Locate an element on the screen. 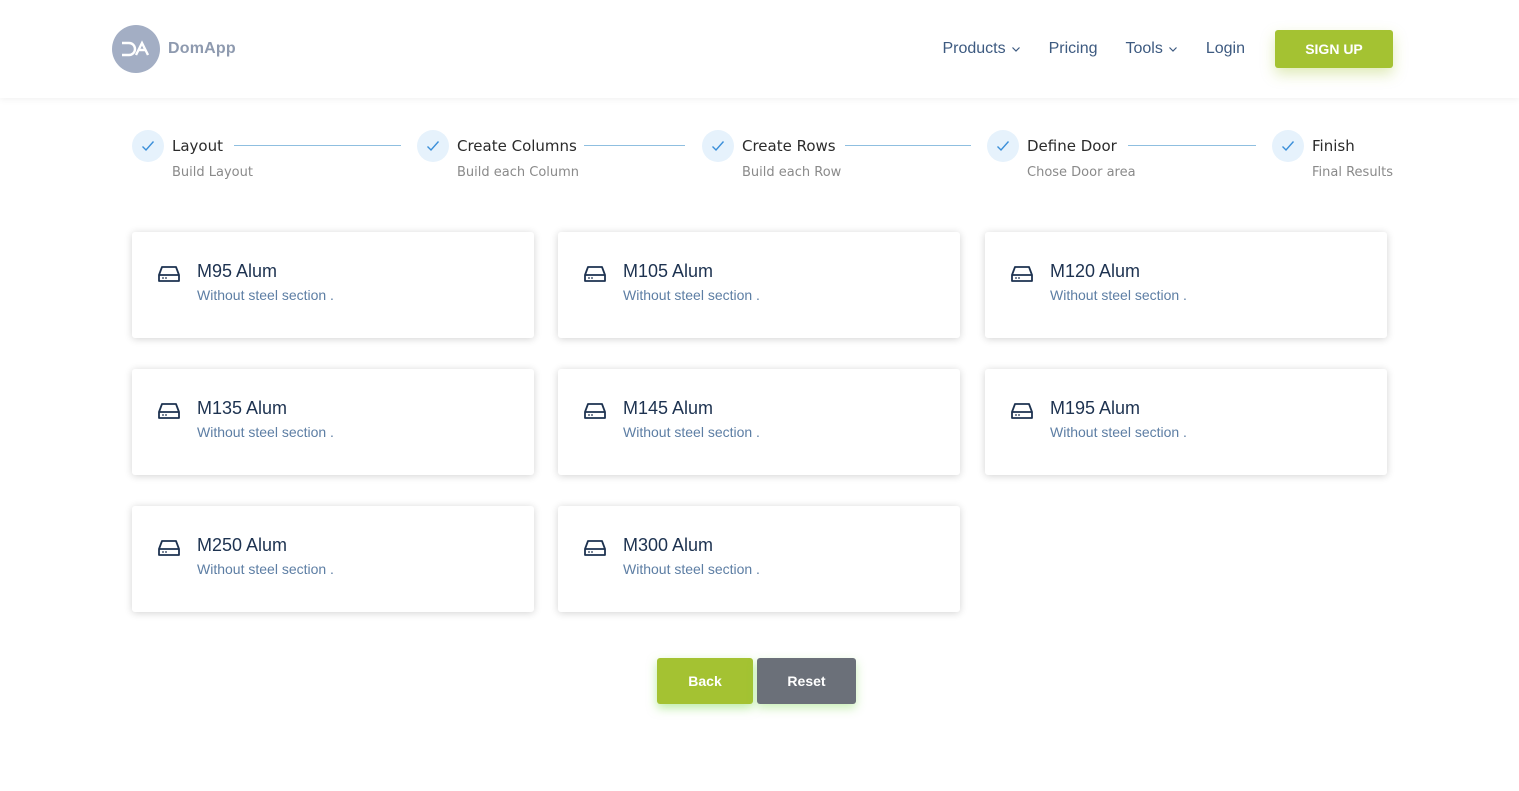 The width and height of the screenshot is (1519, 791). card-title: M120 Alum is located at coordinates (1095, 271).